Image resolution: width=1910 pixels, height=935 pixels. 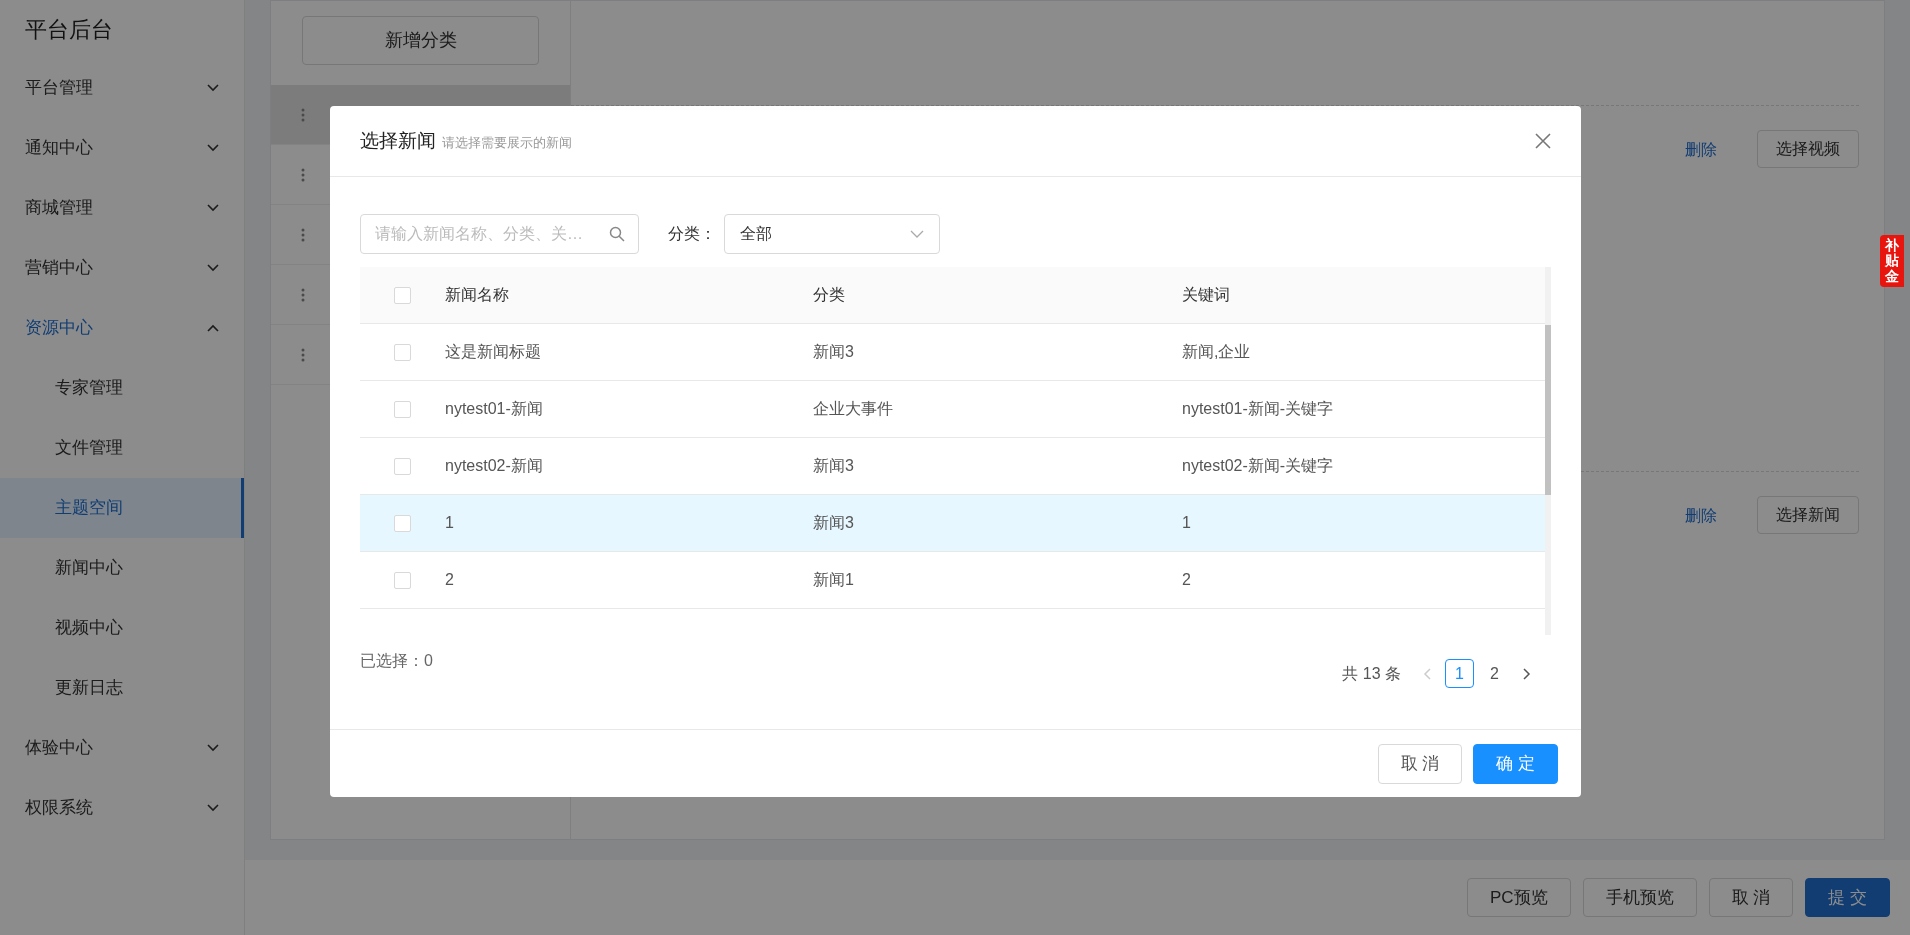 What do you see at coordinates (1258, 409) in the screenshot?
I see `table-cell-text: nytest01-新闻-关键字` at bounding box center [1258, 409].